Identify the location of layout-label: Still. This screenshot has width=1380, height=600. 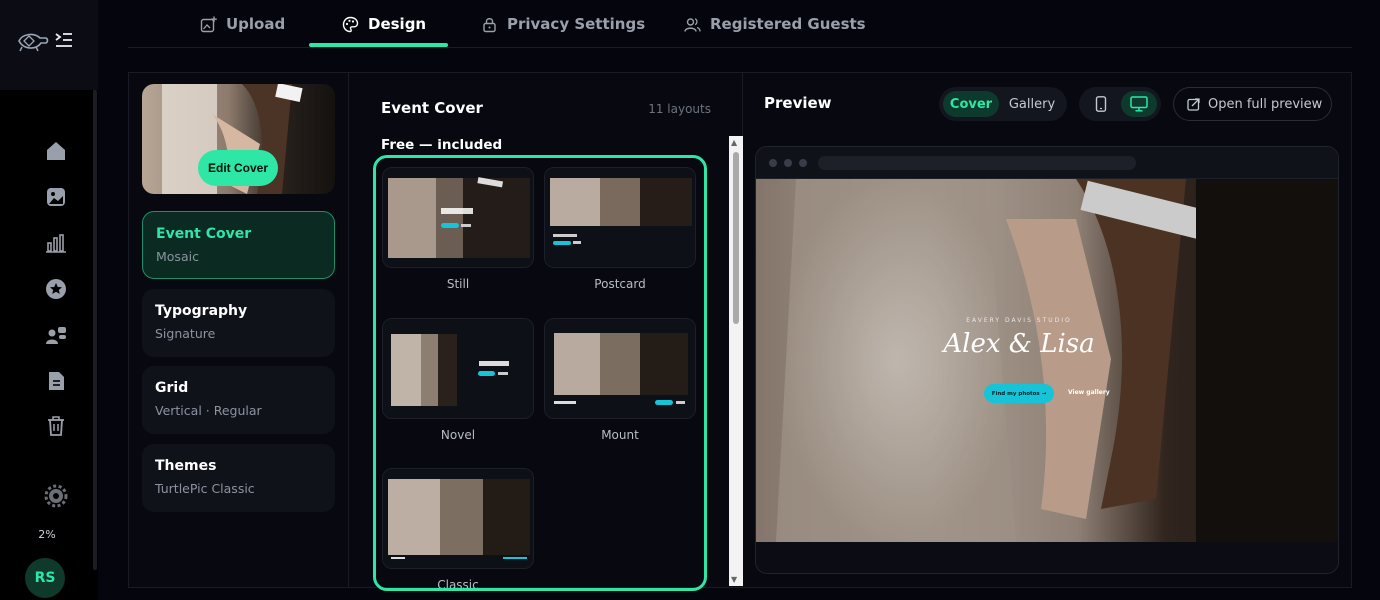
(458, 284).